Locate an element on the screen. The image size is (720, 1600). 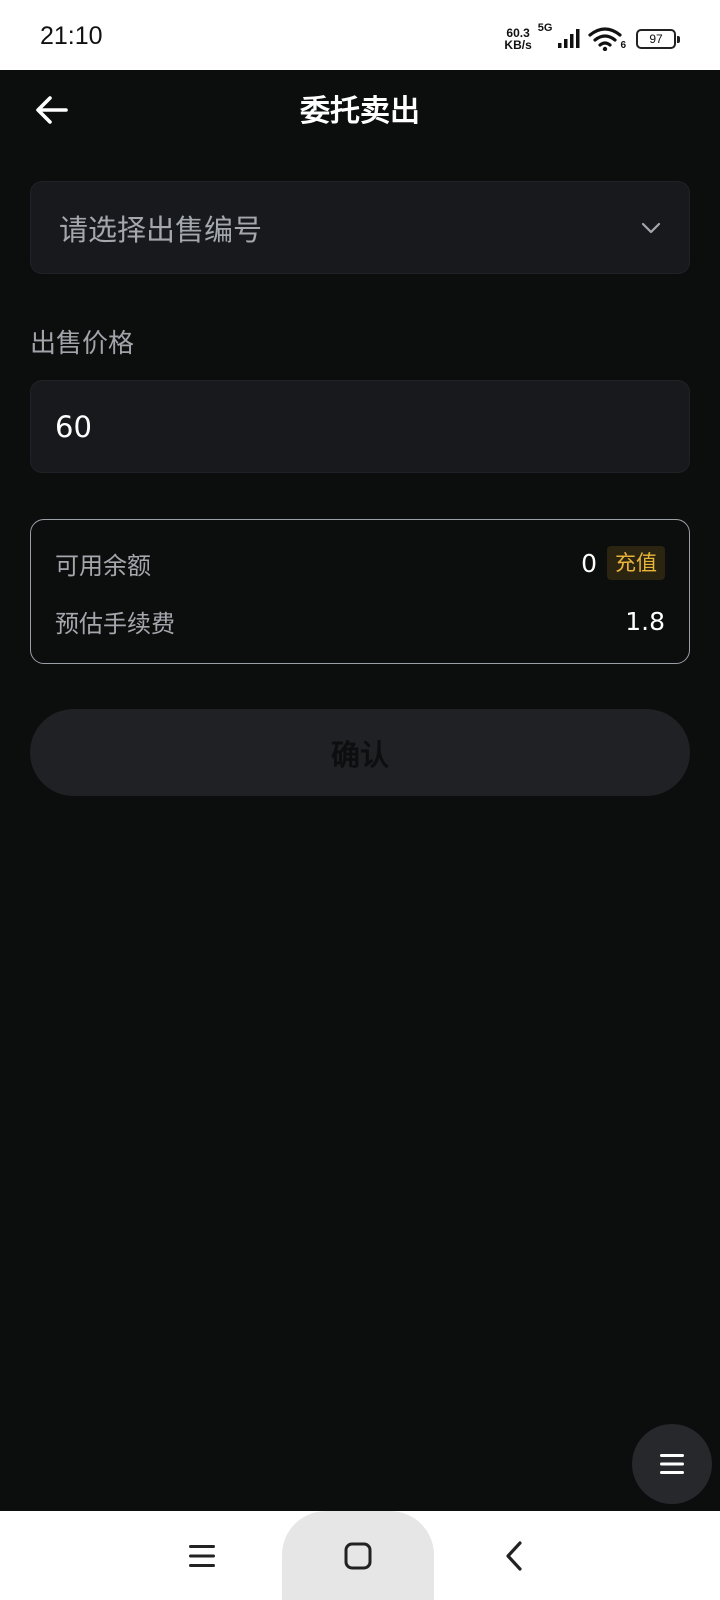
price-input is located at coordinates (360, 426).